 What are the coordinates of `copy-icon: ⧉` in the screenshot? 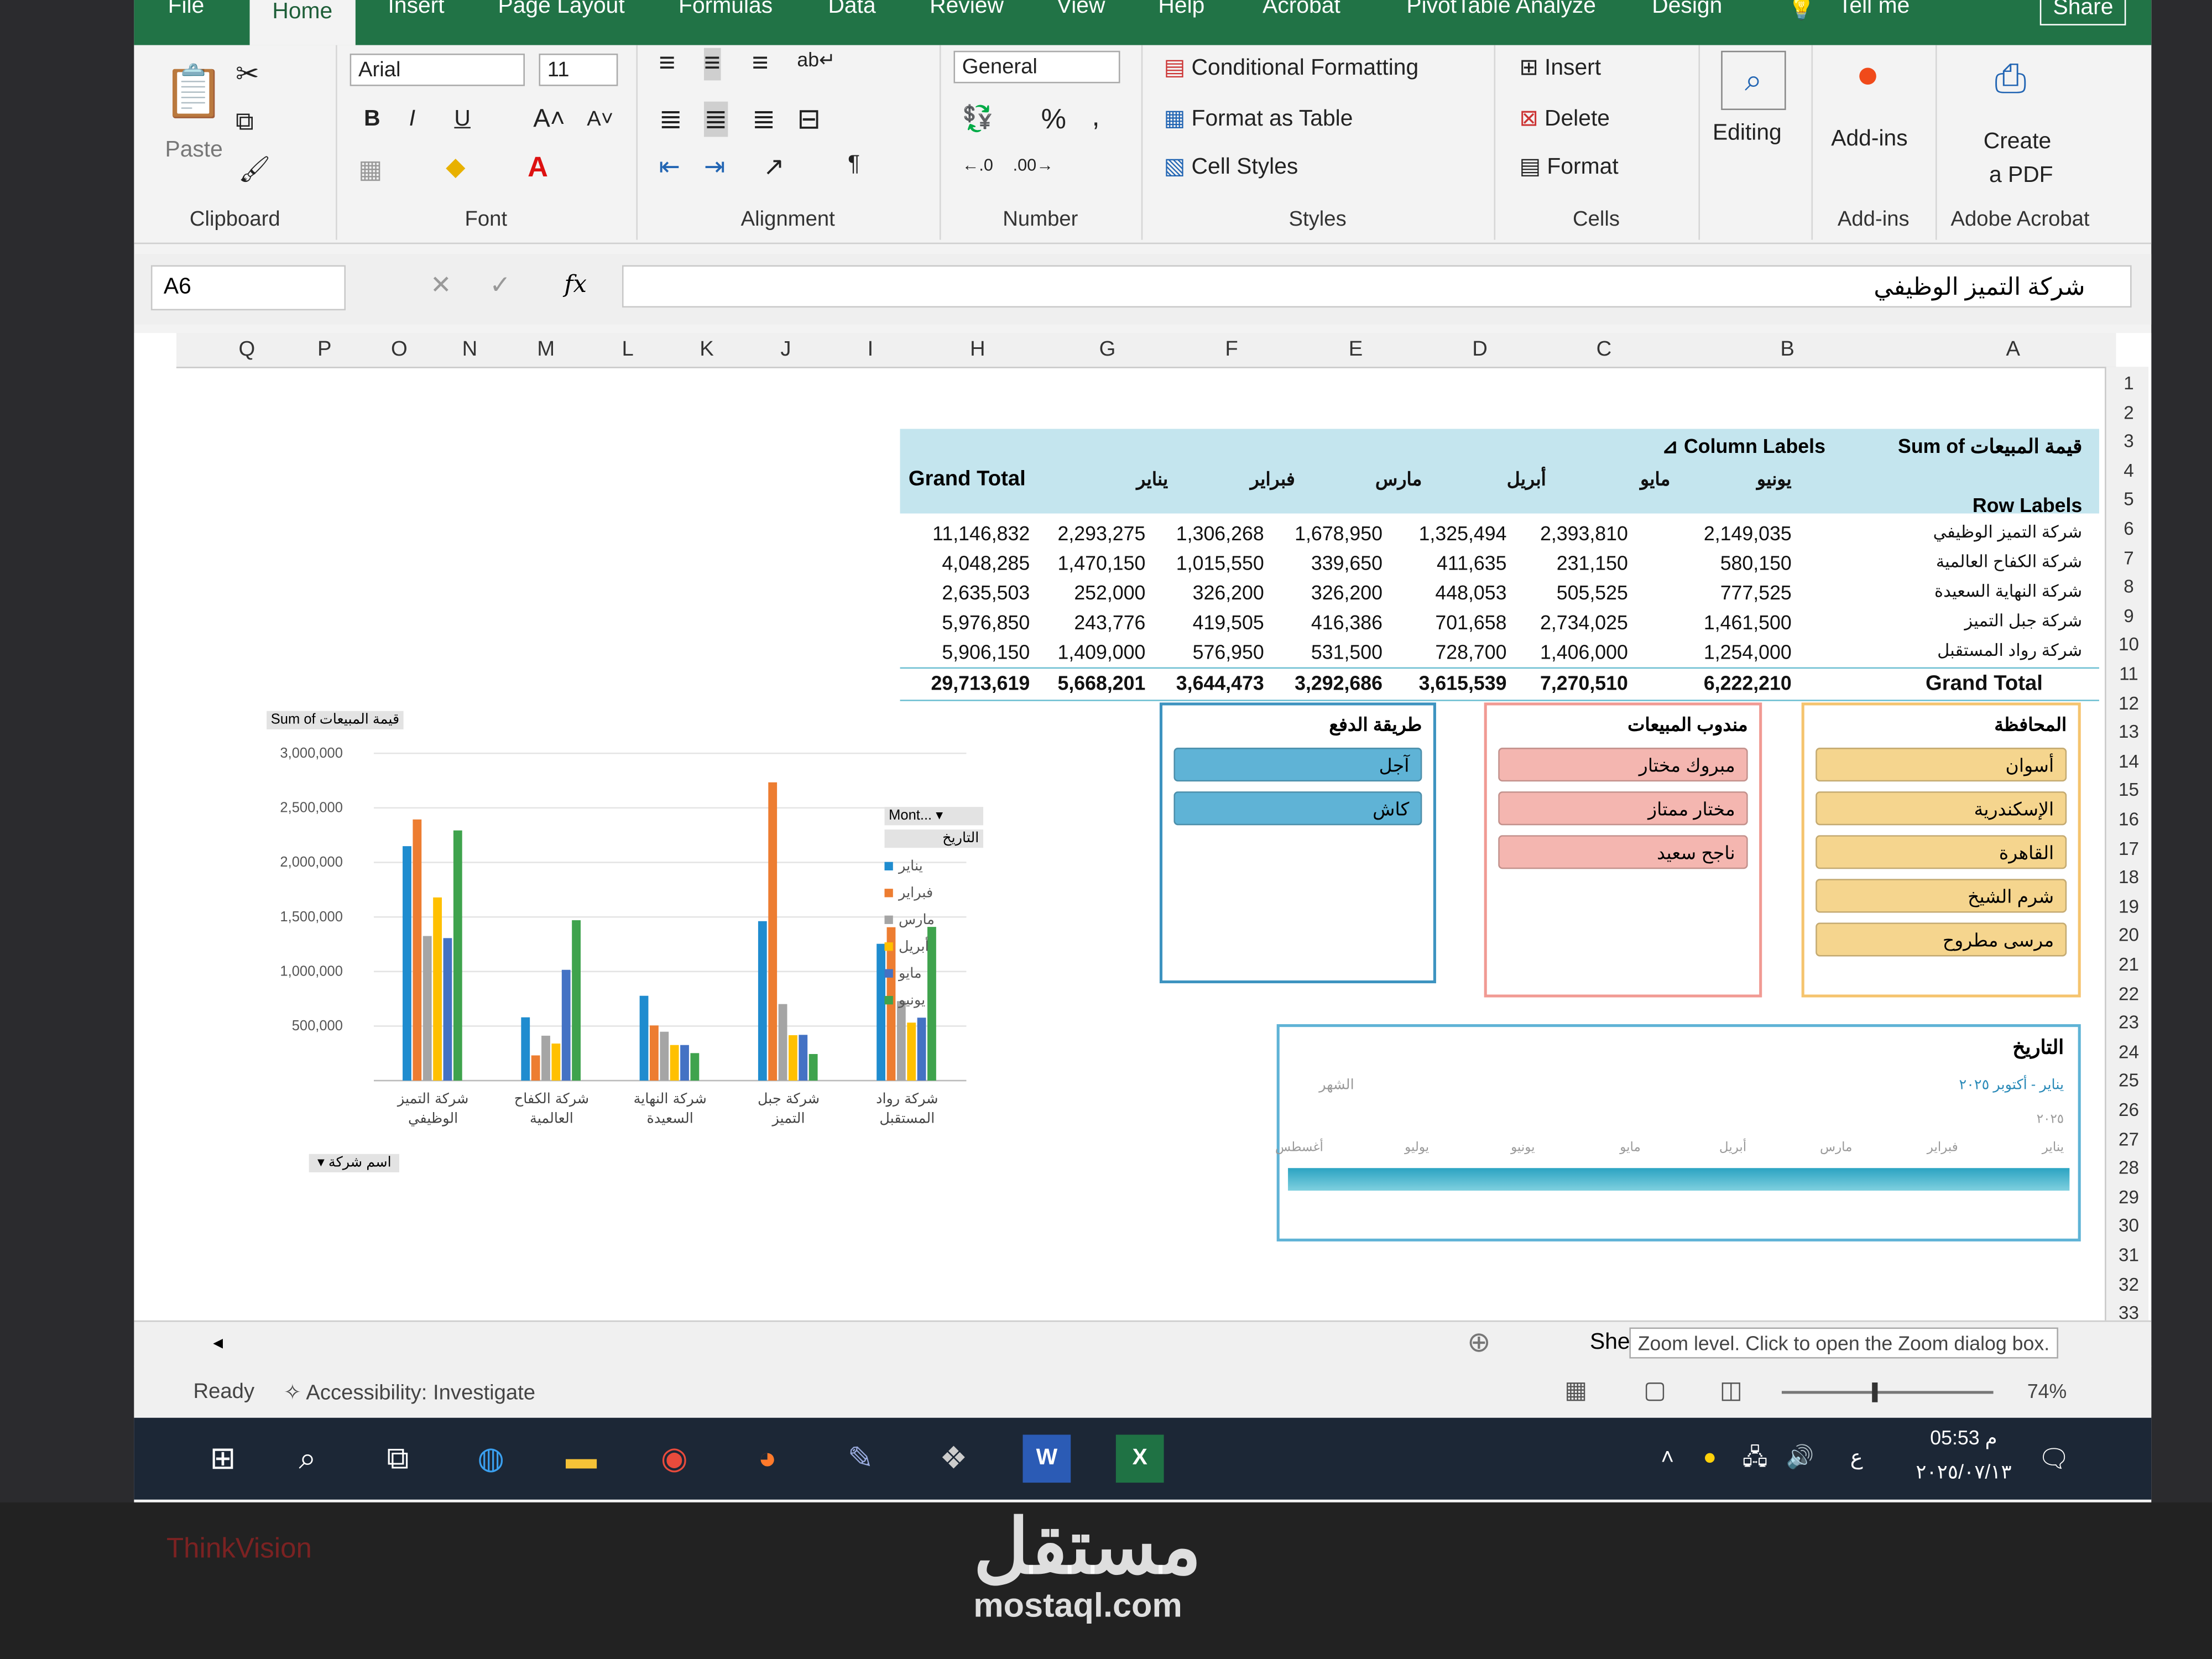 It's located at (245, 122).